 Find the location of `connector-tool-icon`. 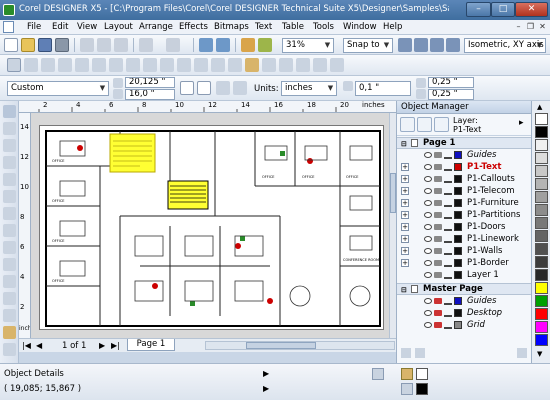

connector-tool-icon is located at coordinates (184, 65).